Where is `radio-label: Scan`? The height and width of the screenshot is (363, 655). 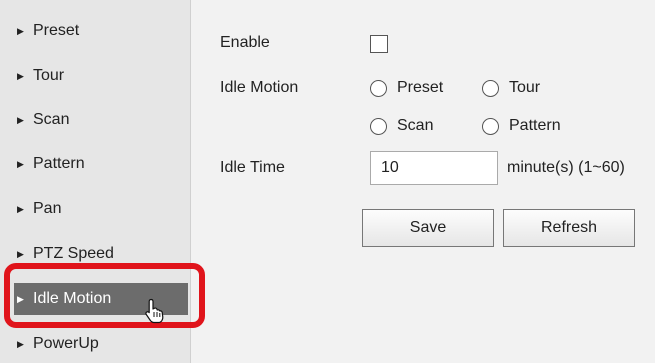
radio-label: Scan is located at coordinates (415, 125).